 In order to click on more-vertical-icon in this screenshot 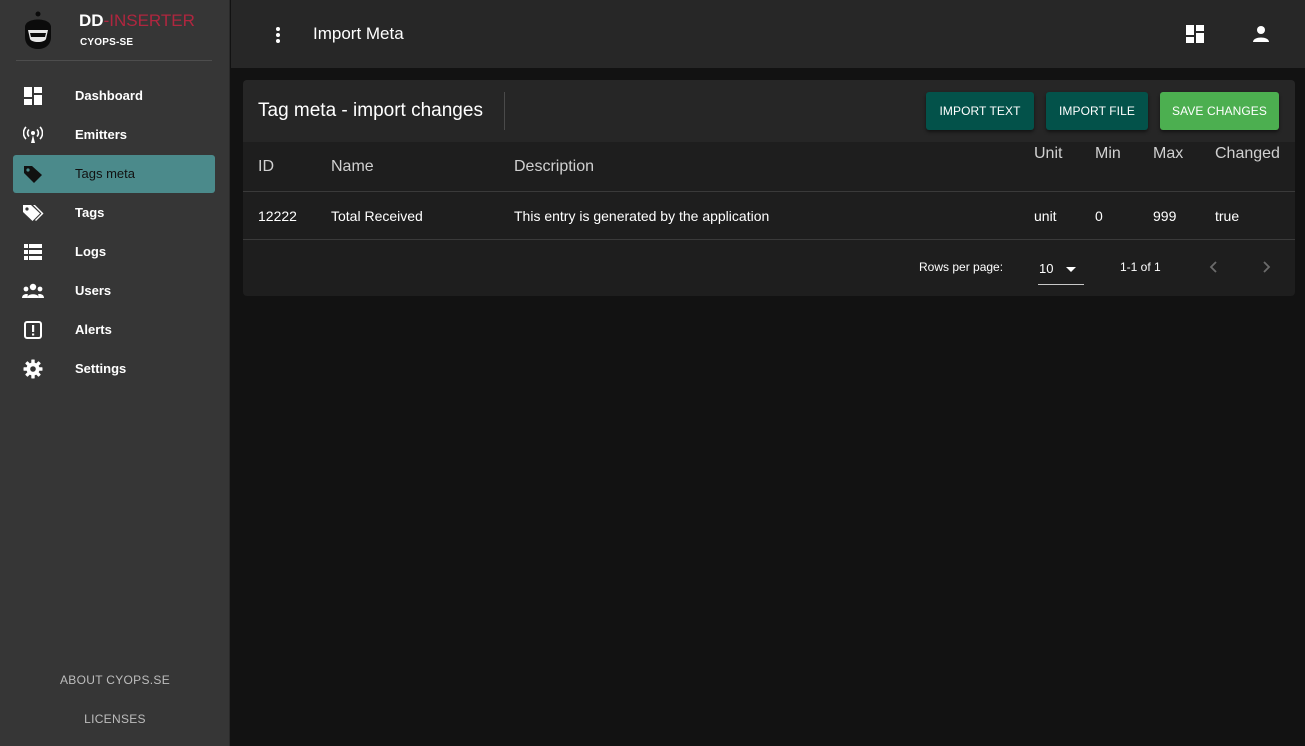, I will do `click(278, 35)`.